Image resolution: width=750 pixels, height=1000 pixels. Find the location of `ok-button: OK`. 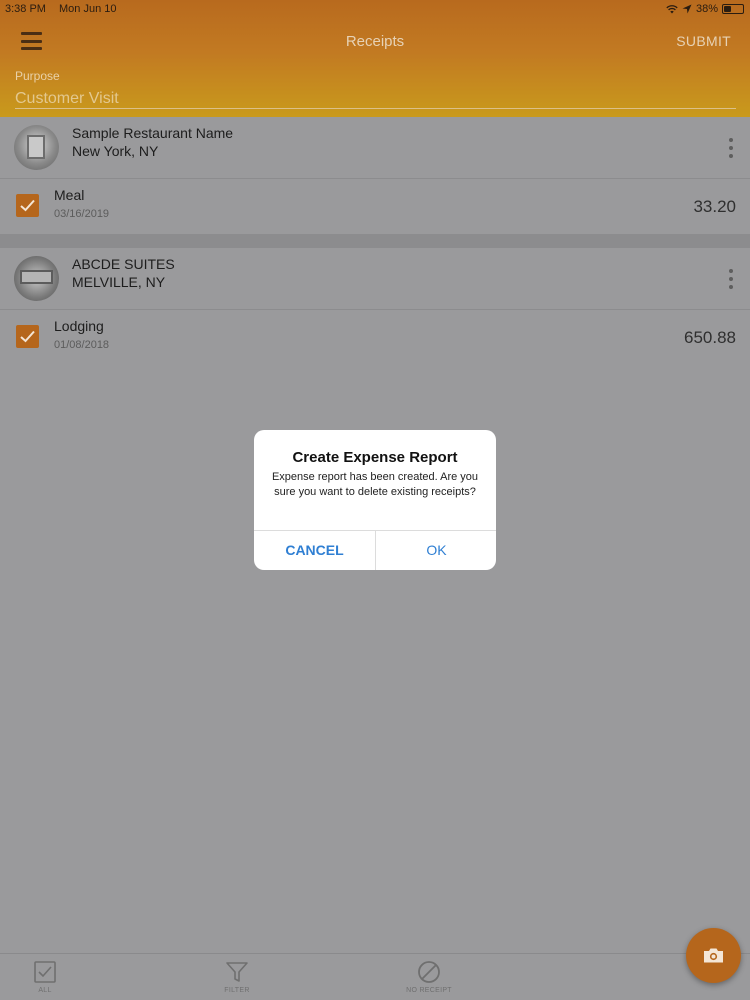

ok-button: OK is located at coordinates (436, 550).